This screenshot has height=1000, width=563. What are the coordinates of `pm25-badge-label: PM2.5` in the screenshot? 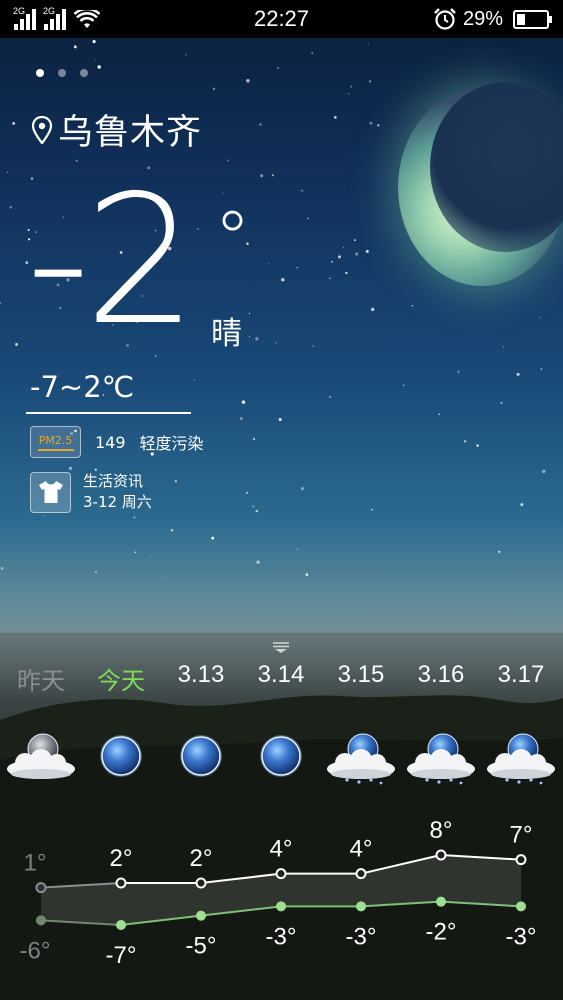 It's located at (55, 440).